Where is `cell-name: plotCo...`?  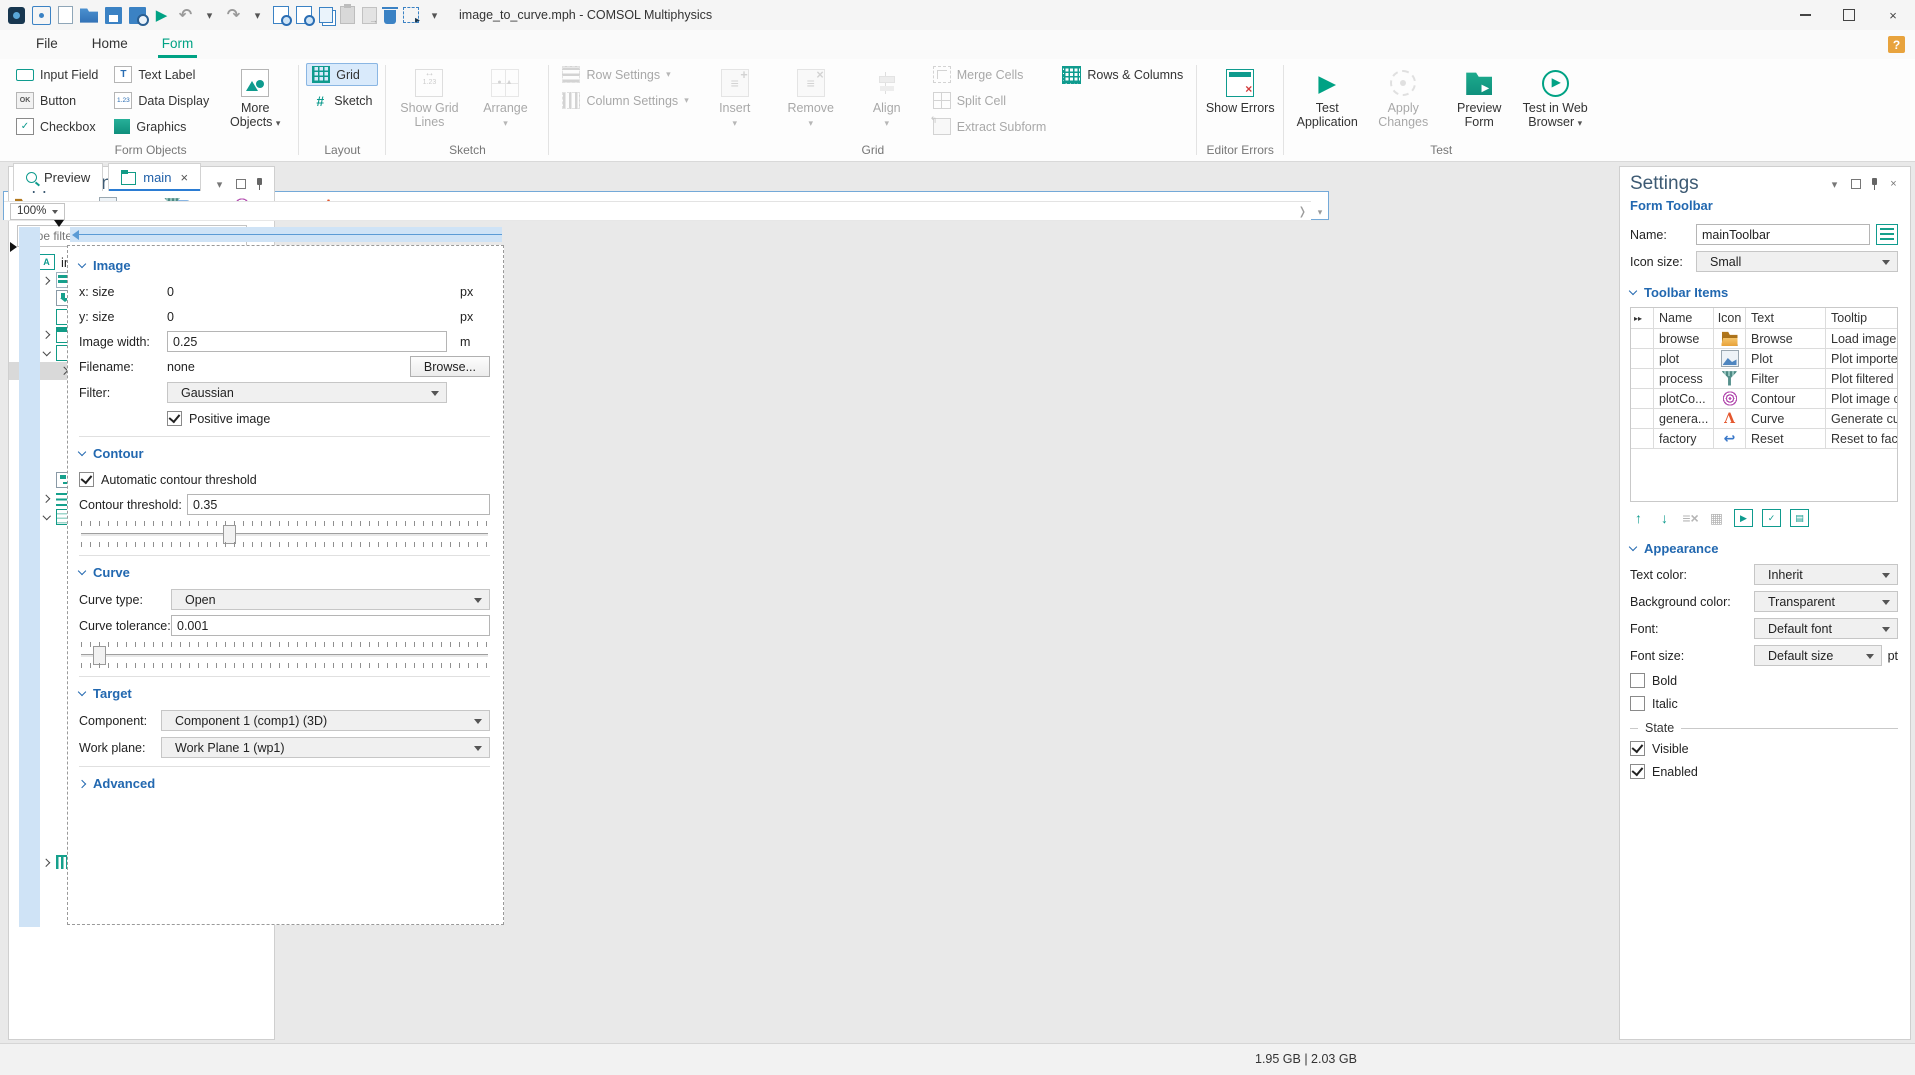 cell-name: plotCo... is located at coordinates (1683, 398).